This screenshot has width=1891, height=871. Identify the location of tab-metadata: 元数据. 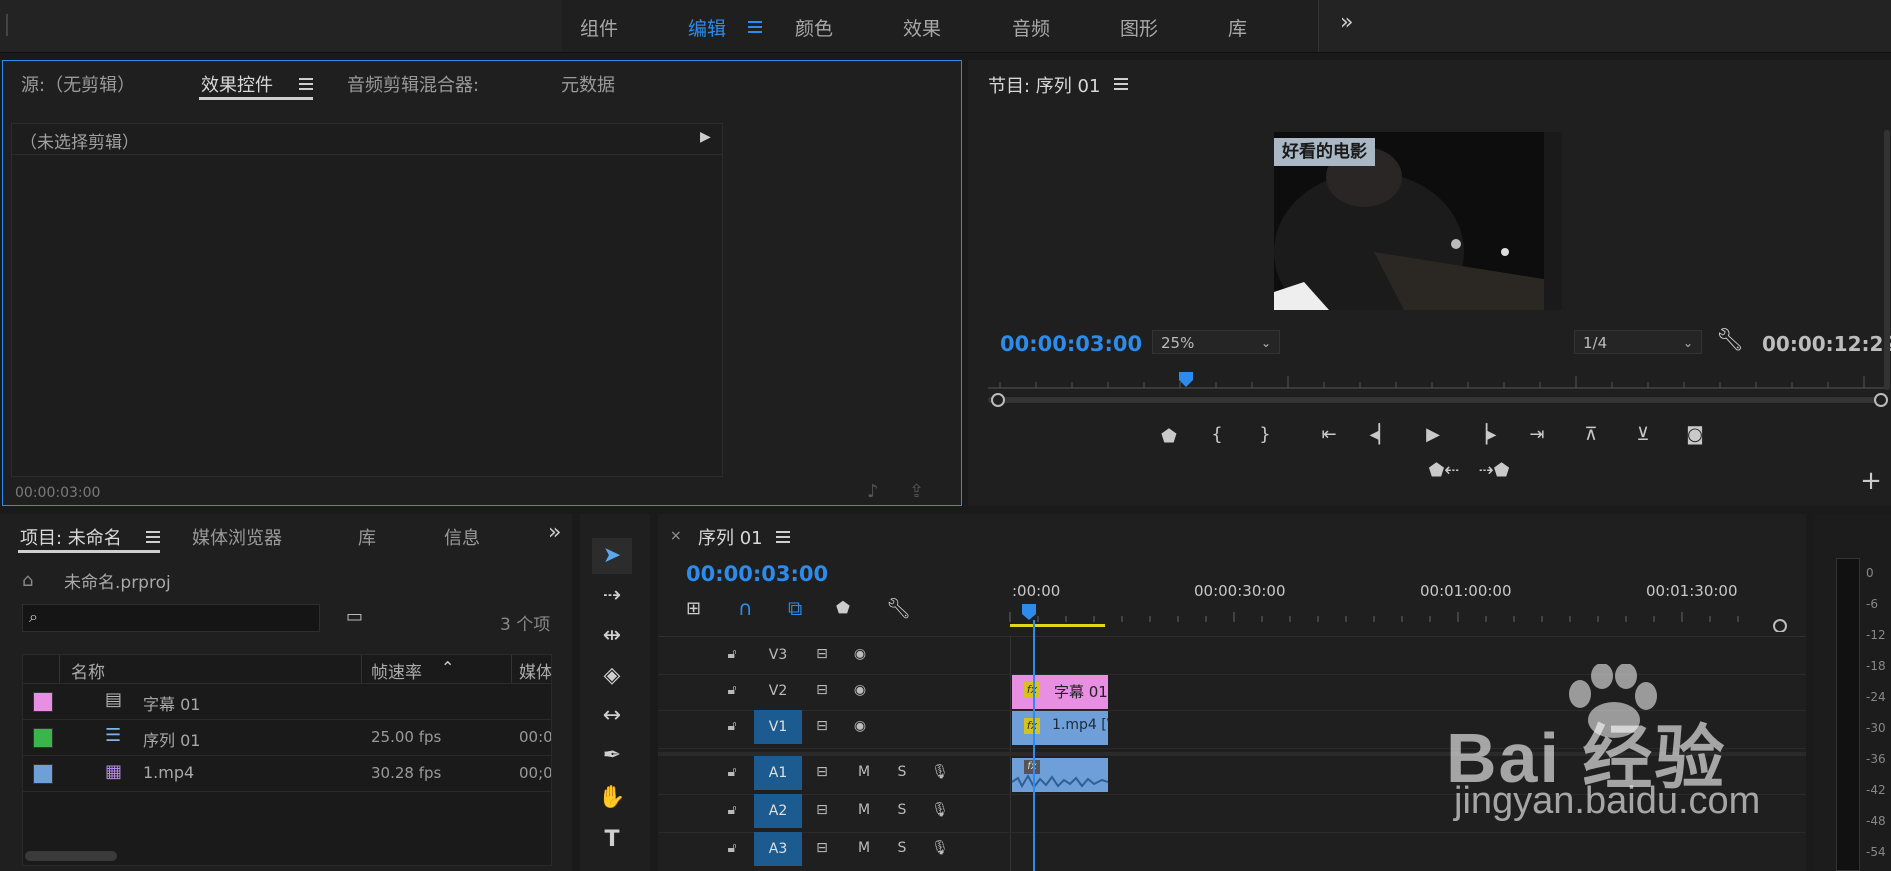
(588, 84).